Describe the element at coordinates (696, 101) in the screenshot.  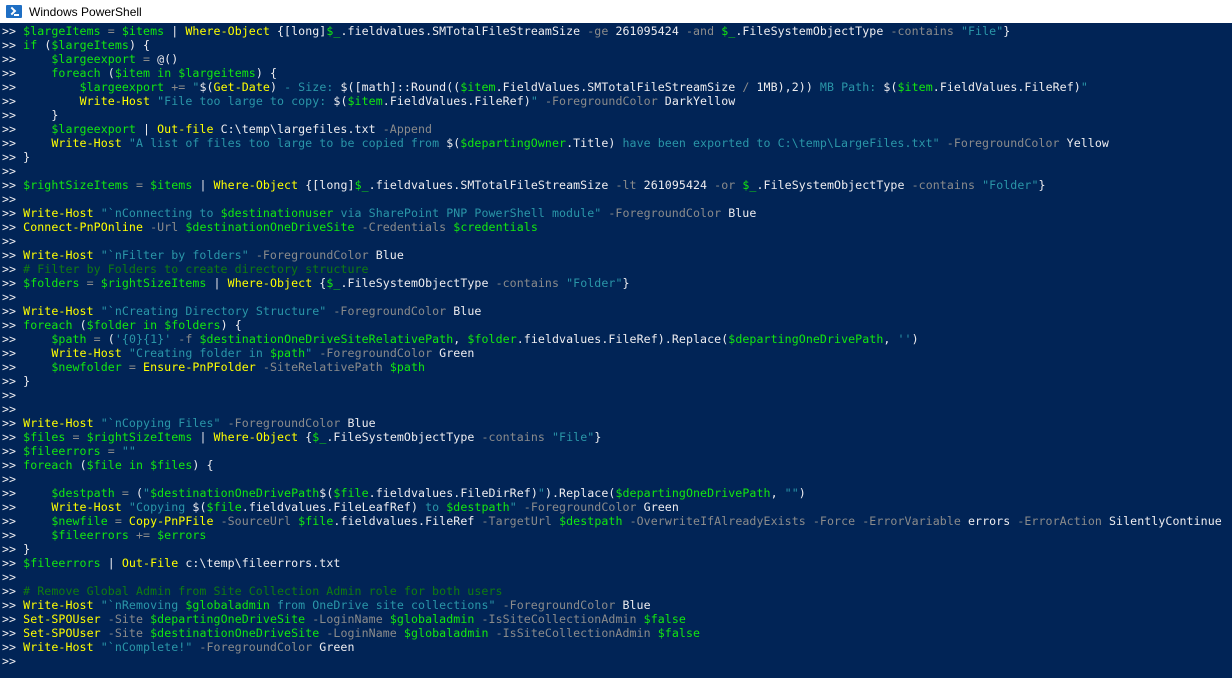
I see `text-token: DarkYellow` at that location.